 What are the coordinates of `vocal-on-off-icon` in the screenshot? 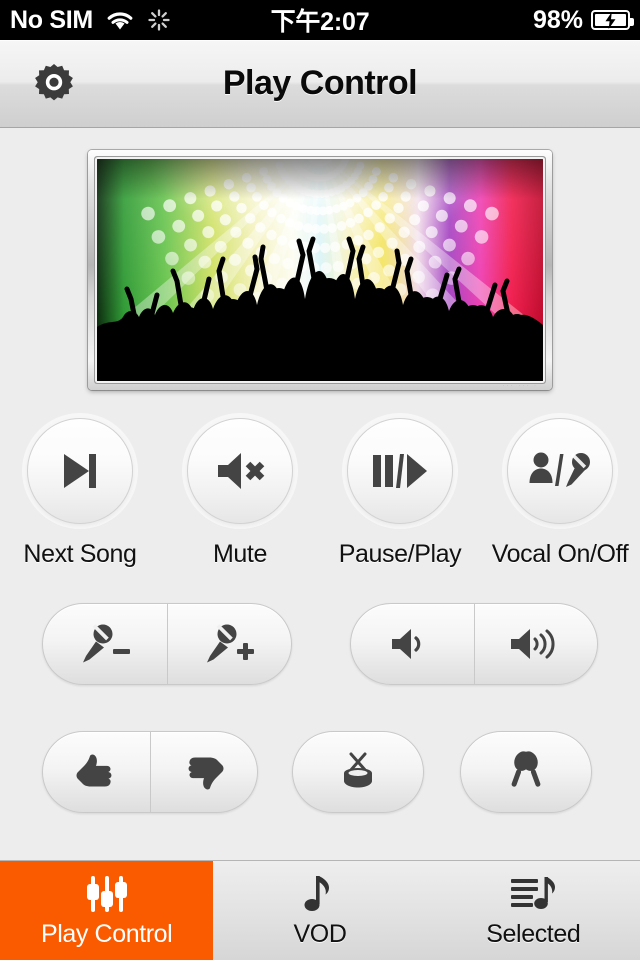 It's located at (560, 471).